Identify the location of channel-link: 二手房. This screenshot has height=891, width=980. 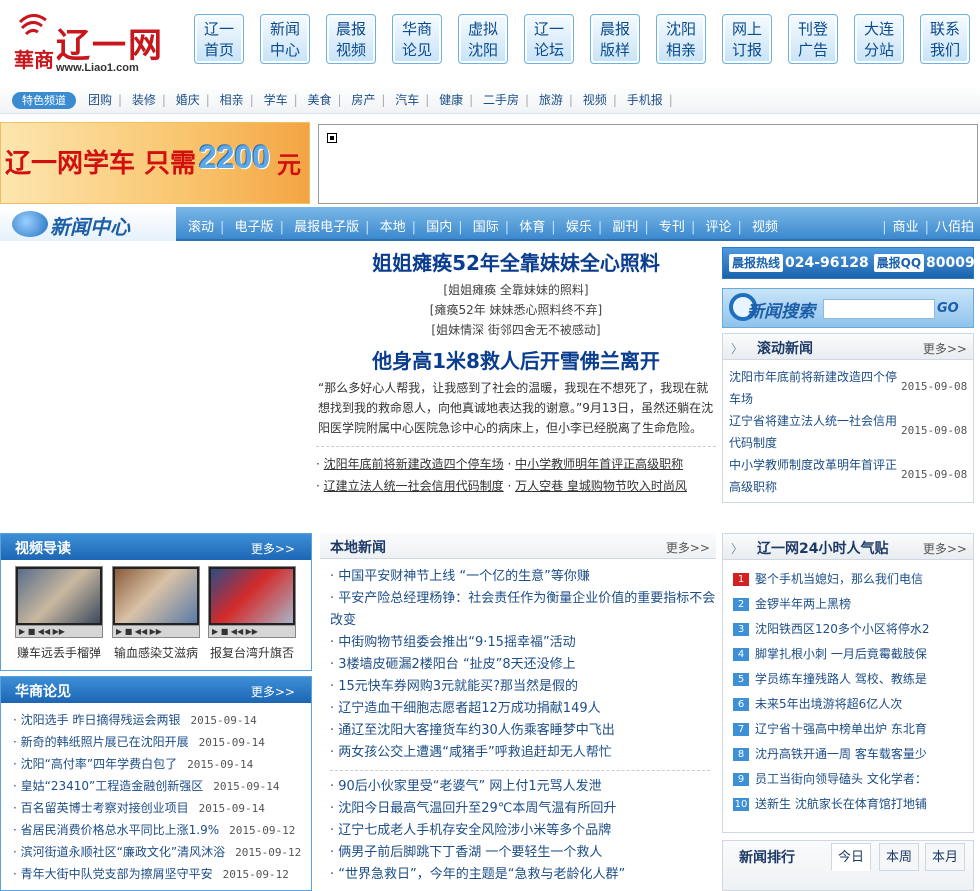
(501, 100).